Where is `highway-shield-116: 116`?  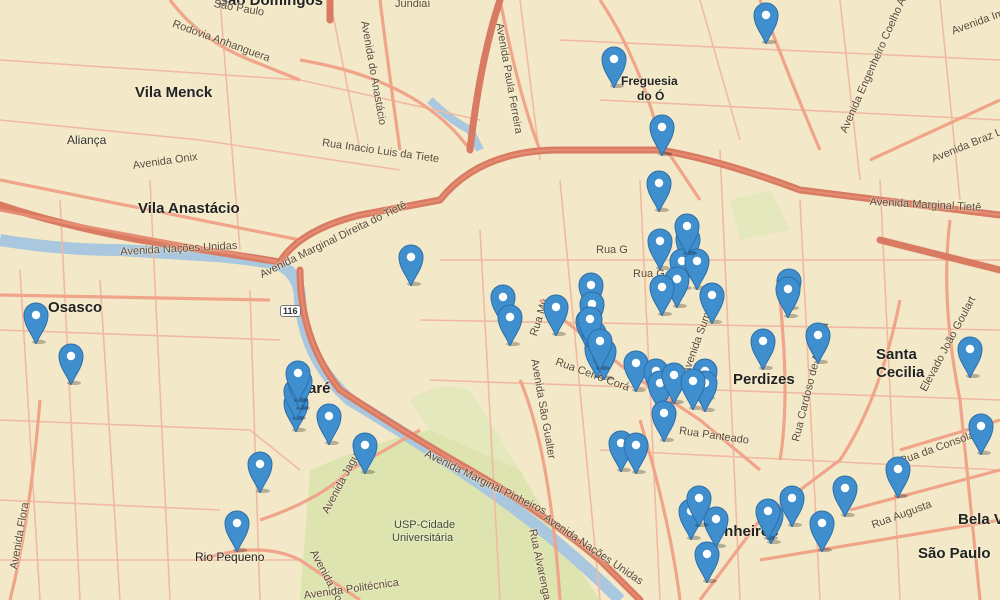
highway-shield-116: 116 is located at coordinates (290, 311).